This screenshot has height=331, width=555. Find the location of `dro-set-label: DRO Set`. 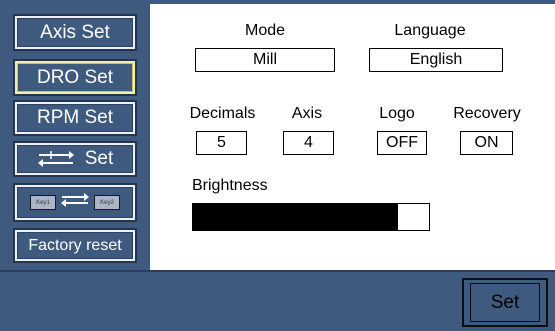

dro-set-label: DRO Set is located at coordinates (75, 77).